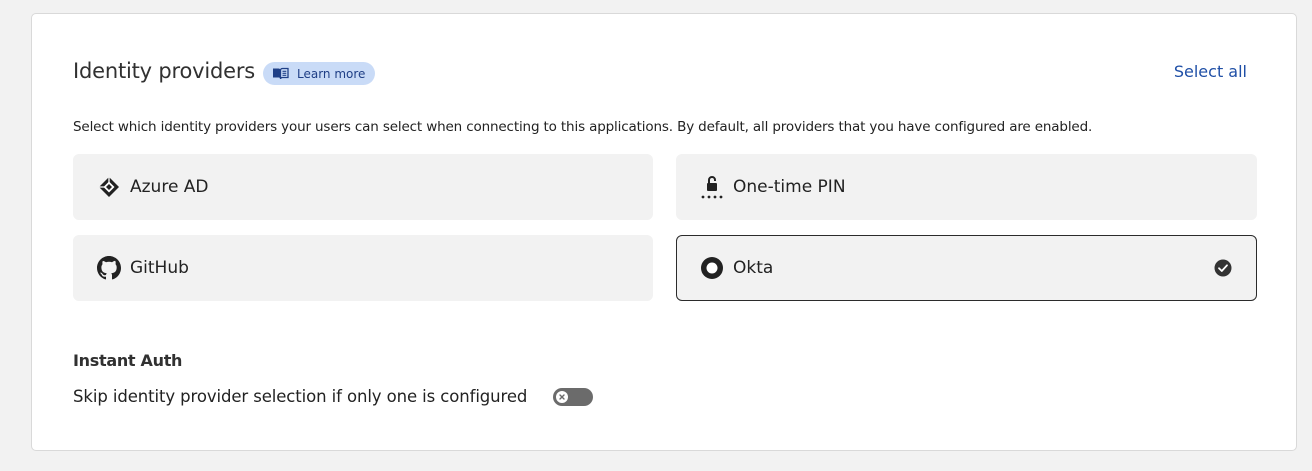 This screenshot has width=1312, height=471. I want to click on provider-tile-azure-ad: Azure AD, so click(363, 187).